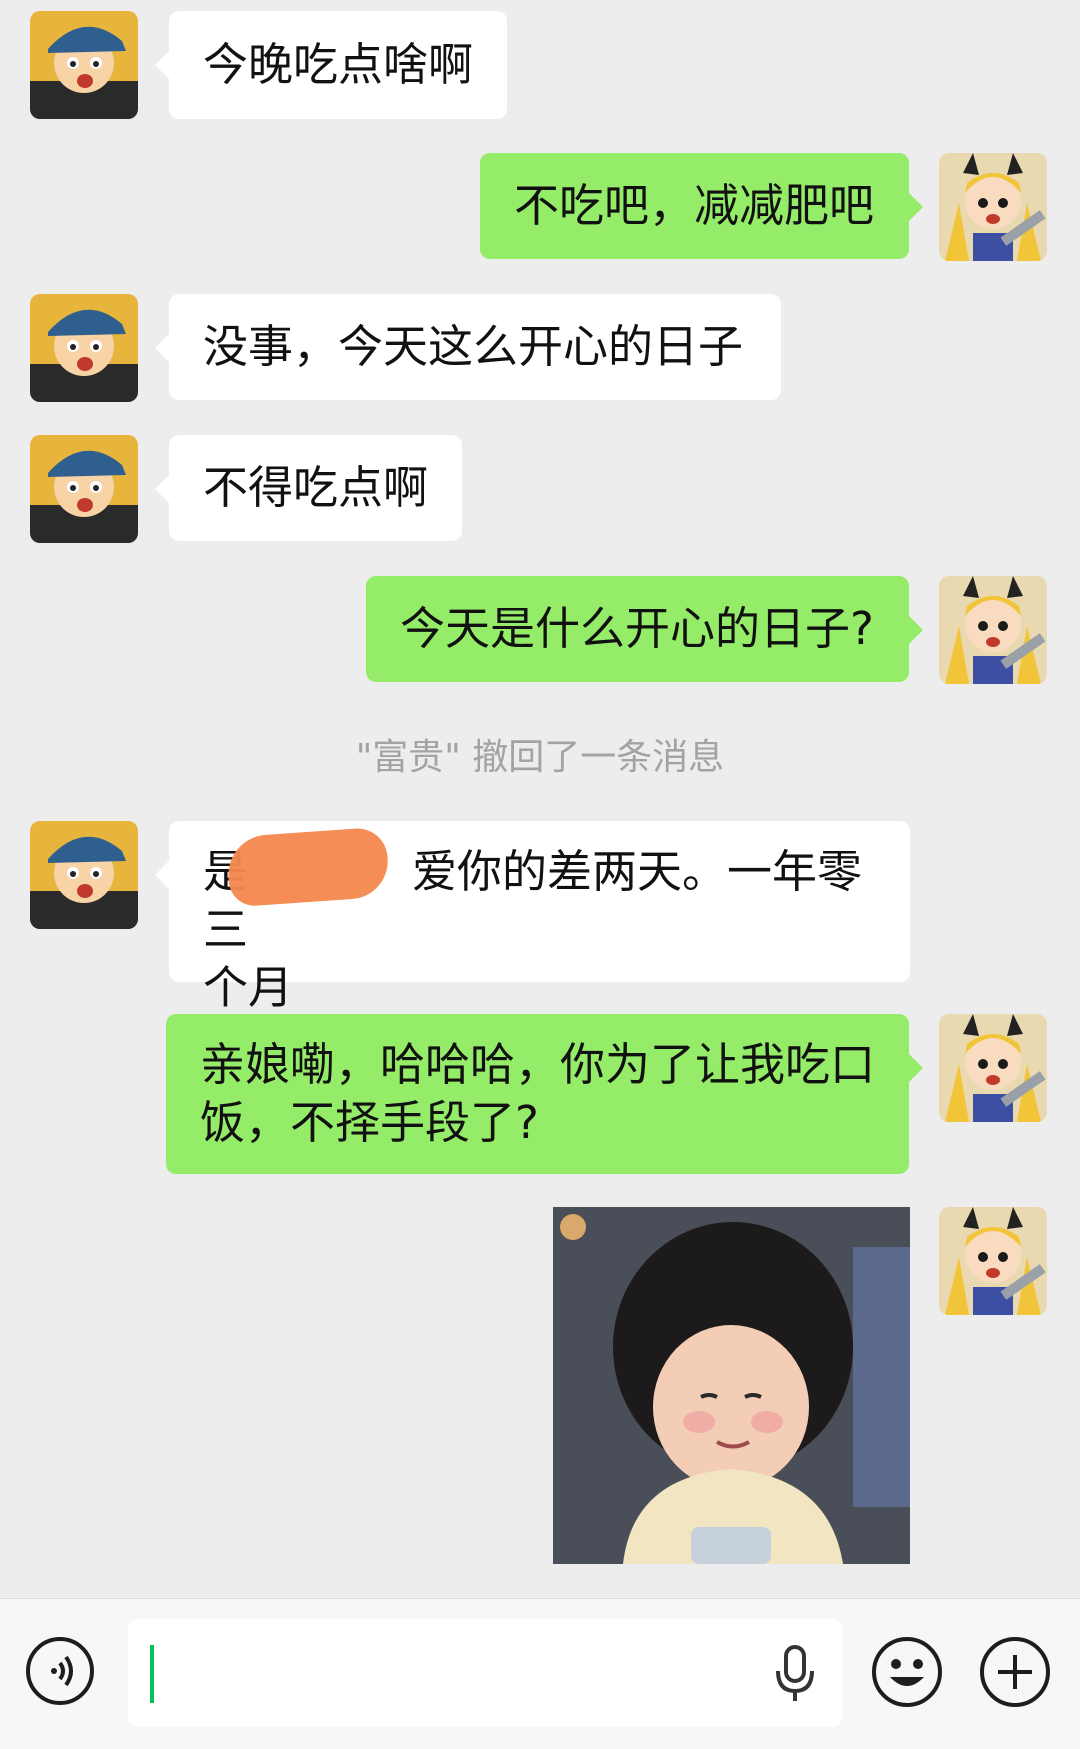 The width and height of the screenshot is (1080, 1749). What do you see at coordinates (538, 1064) in the screenshot?
I see `message-text: 亲娘嘞，哈哈哈，你为了让我吃口` at bounding box center [538, 1064].